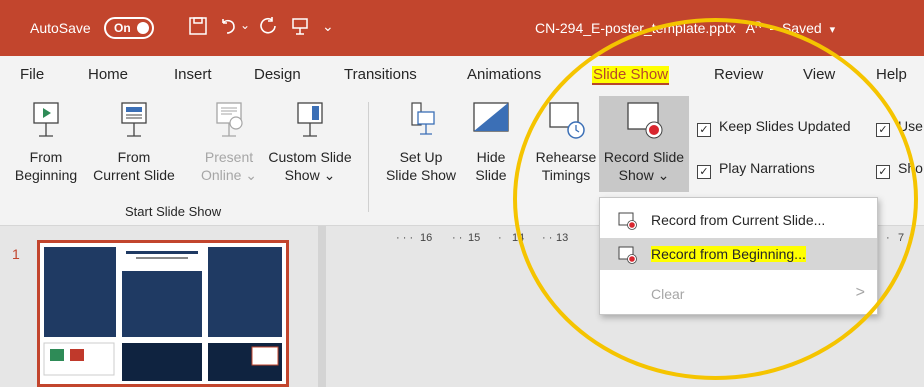 The width and height of the screenshot is (924, 387). Describe the element at coordinates (423, 118) in the screenshot. I see `set-up-slide-show-icon` at that location.